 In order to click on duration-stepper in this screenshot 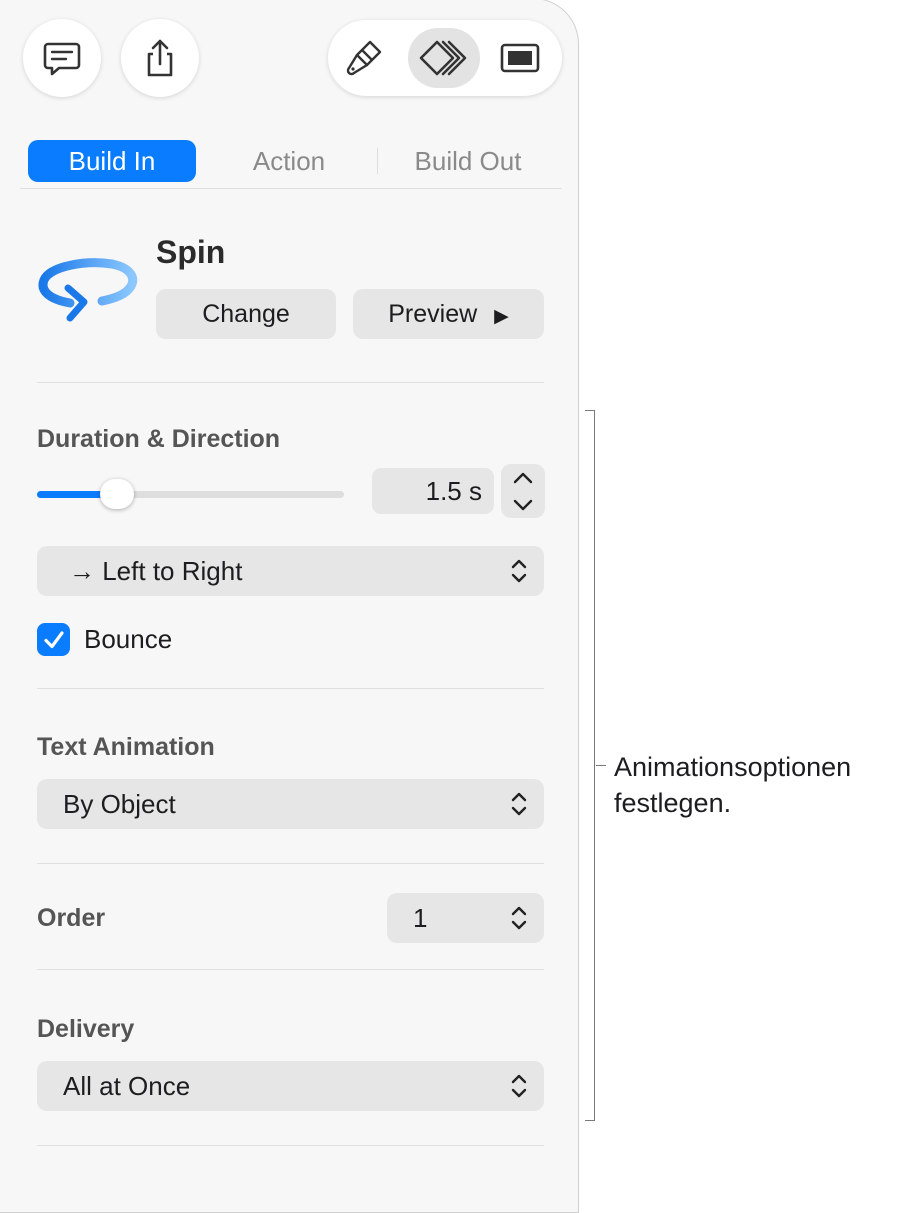, I will do `click(523, 491)`.